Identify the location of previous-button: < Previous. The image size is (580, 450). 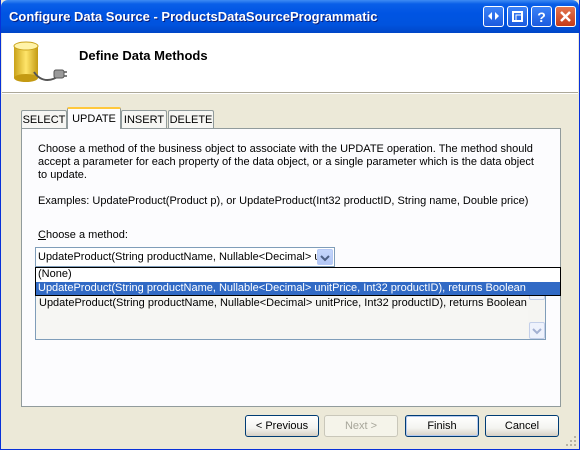
(282, 426).